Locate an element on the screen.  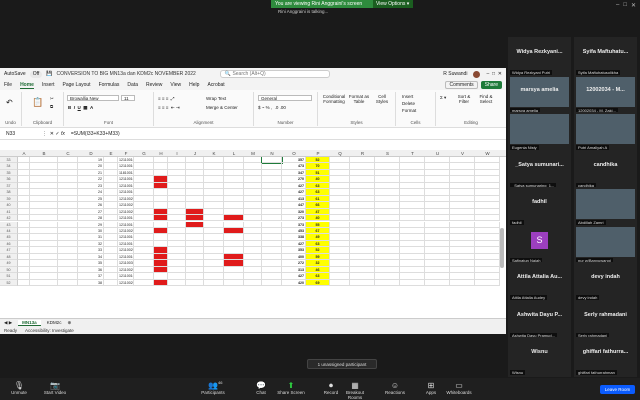
apps-button: ⊞ Apps is located at coordinates (431, 388).